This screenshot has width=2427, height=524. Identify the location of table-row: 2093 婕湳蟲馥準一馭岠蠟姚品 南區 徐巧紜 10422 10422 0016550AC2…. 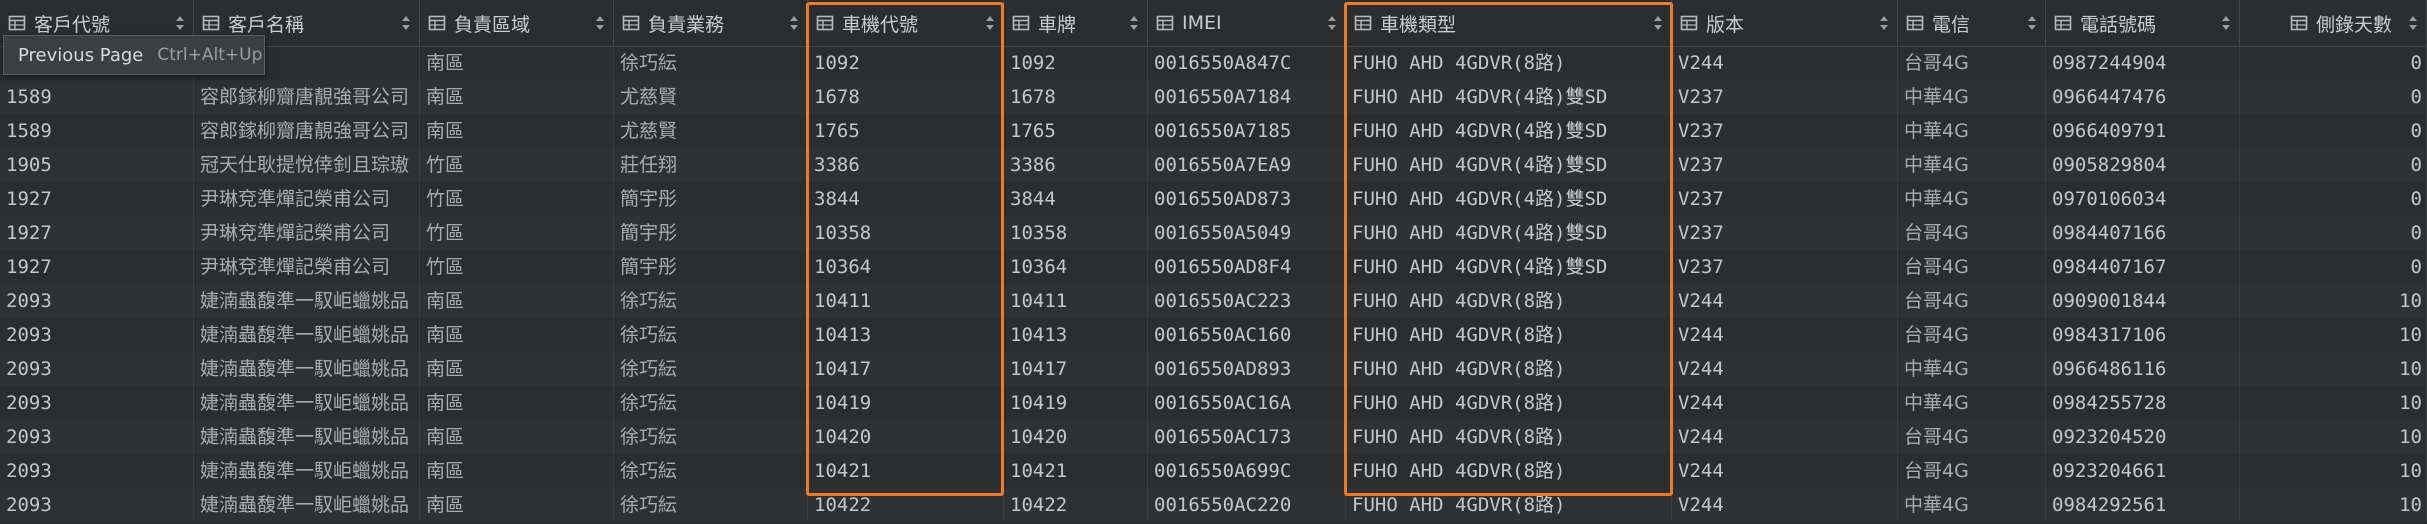
(1213, 505).